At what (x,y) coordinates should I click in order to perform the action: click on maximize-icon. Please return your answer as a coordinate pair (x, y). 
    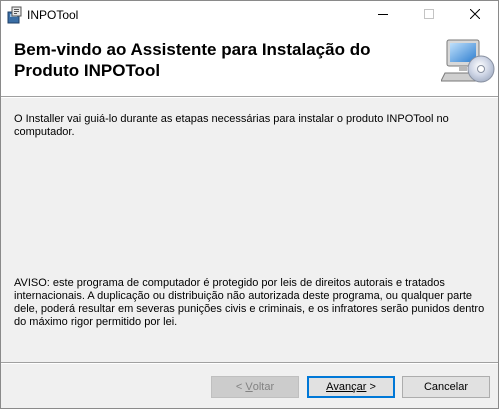
    Looking at the image, I should click on (429, 15).